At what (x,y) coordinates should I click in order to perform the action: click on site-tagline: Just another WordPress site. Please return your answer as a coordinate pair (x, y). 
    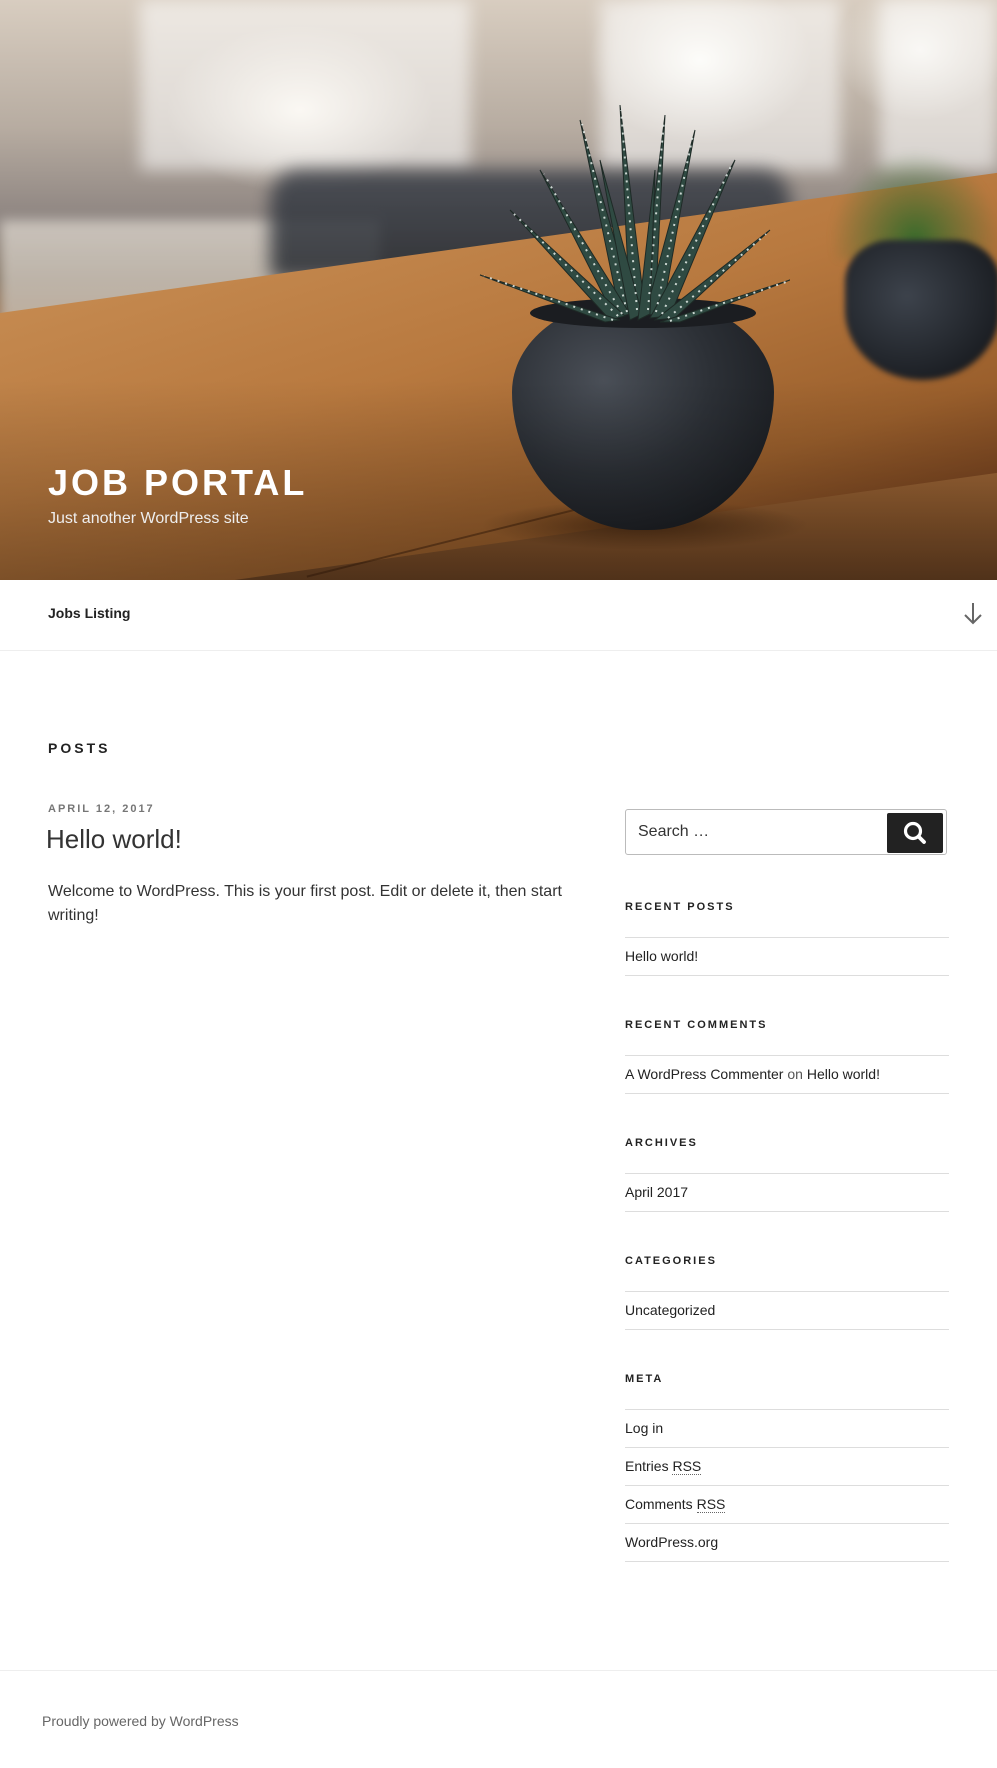
    Looking at the image, I should click on (148, 518).